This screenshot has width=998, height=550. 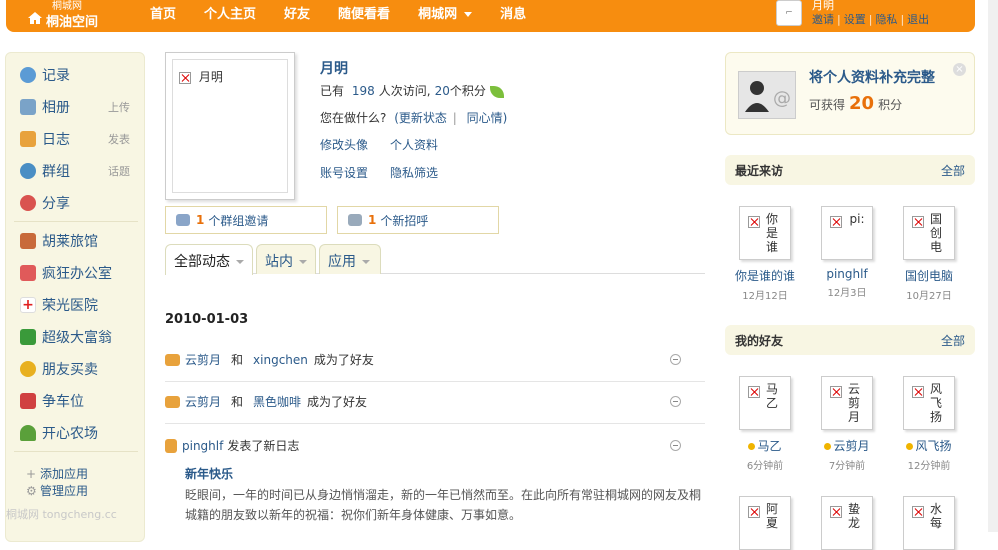 What do you see at coordinates (80, 241) in the screenshot?
I see `sidebar-item-hotel: 胡莱旅馆` at bounding box center [80, 241].